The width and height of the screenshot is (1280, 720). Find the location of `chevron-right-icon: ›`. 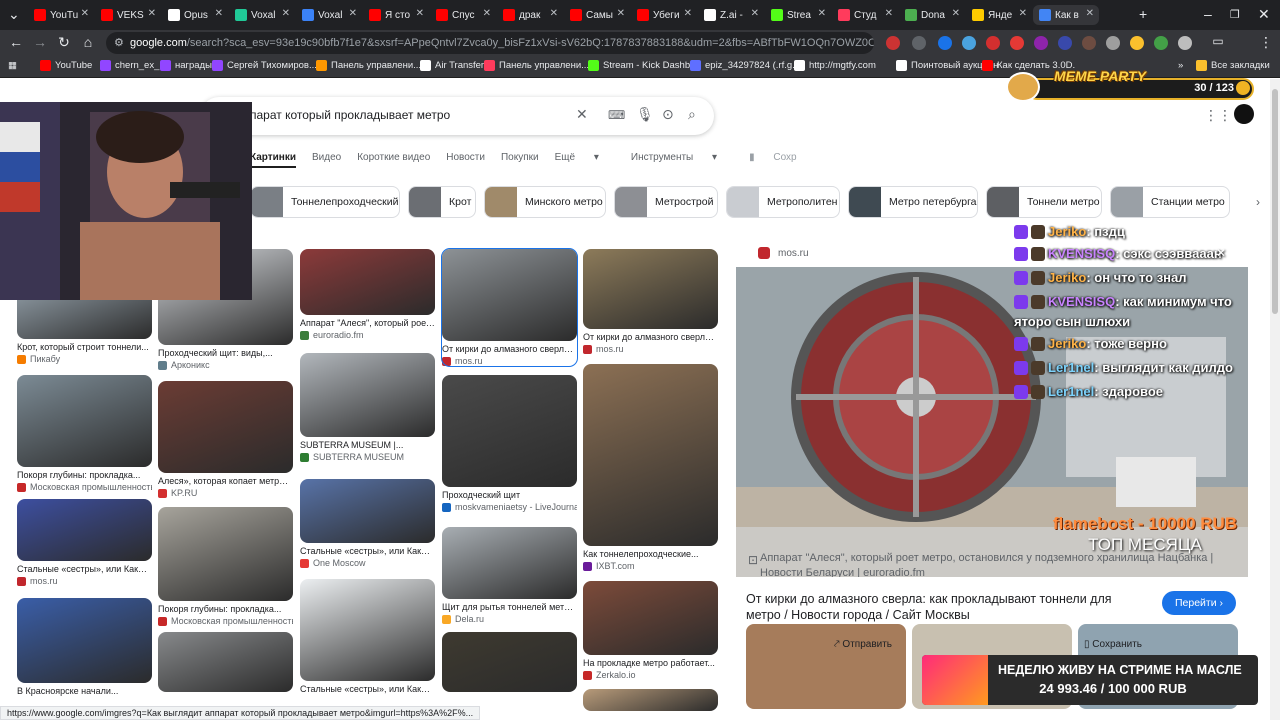

chevron-right-icon: › is located at coordinates (1258, 202).